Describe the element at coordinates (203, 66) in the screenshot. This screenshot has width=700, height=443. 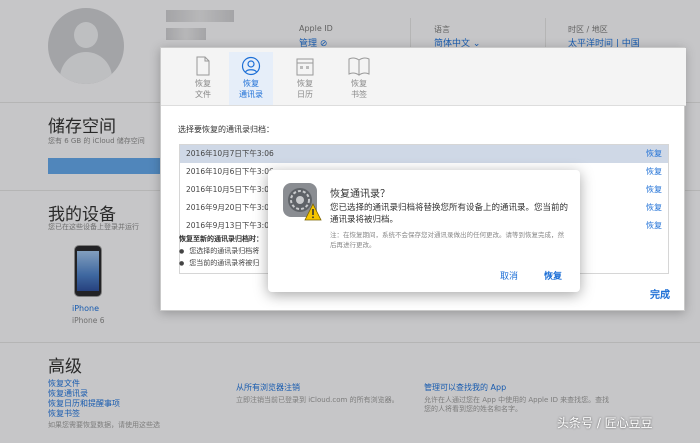
I see `document-icon` at that location.